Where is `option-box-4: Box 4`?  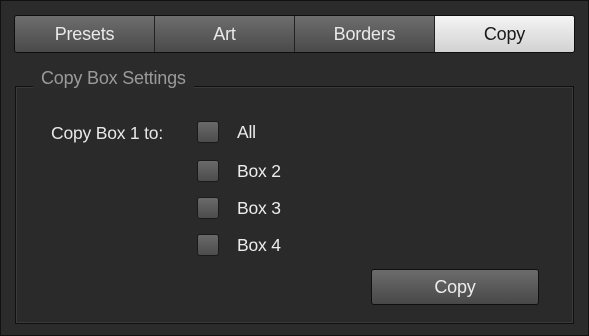
option-box-4: Box 4 is located at coordinates (239, 245).